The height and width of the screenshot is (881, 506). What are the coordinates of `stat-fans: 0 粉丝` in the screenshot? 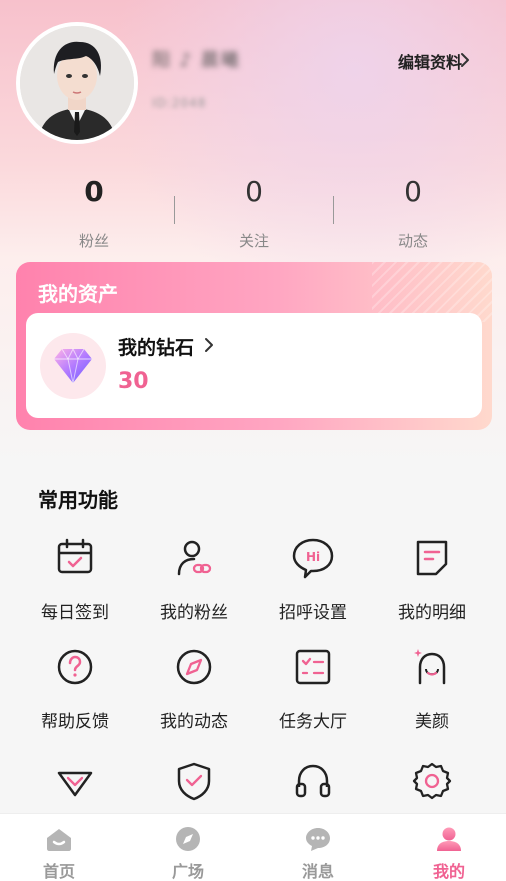 It's located at (94, 212).